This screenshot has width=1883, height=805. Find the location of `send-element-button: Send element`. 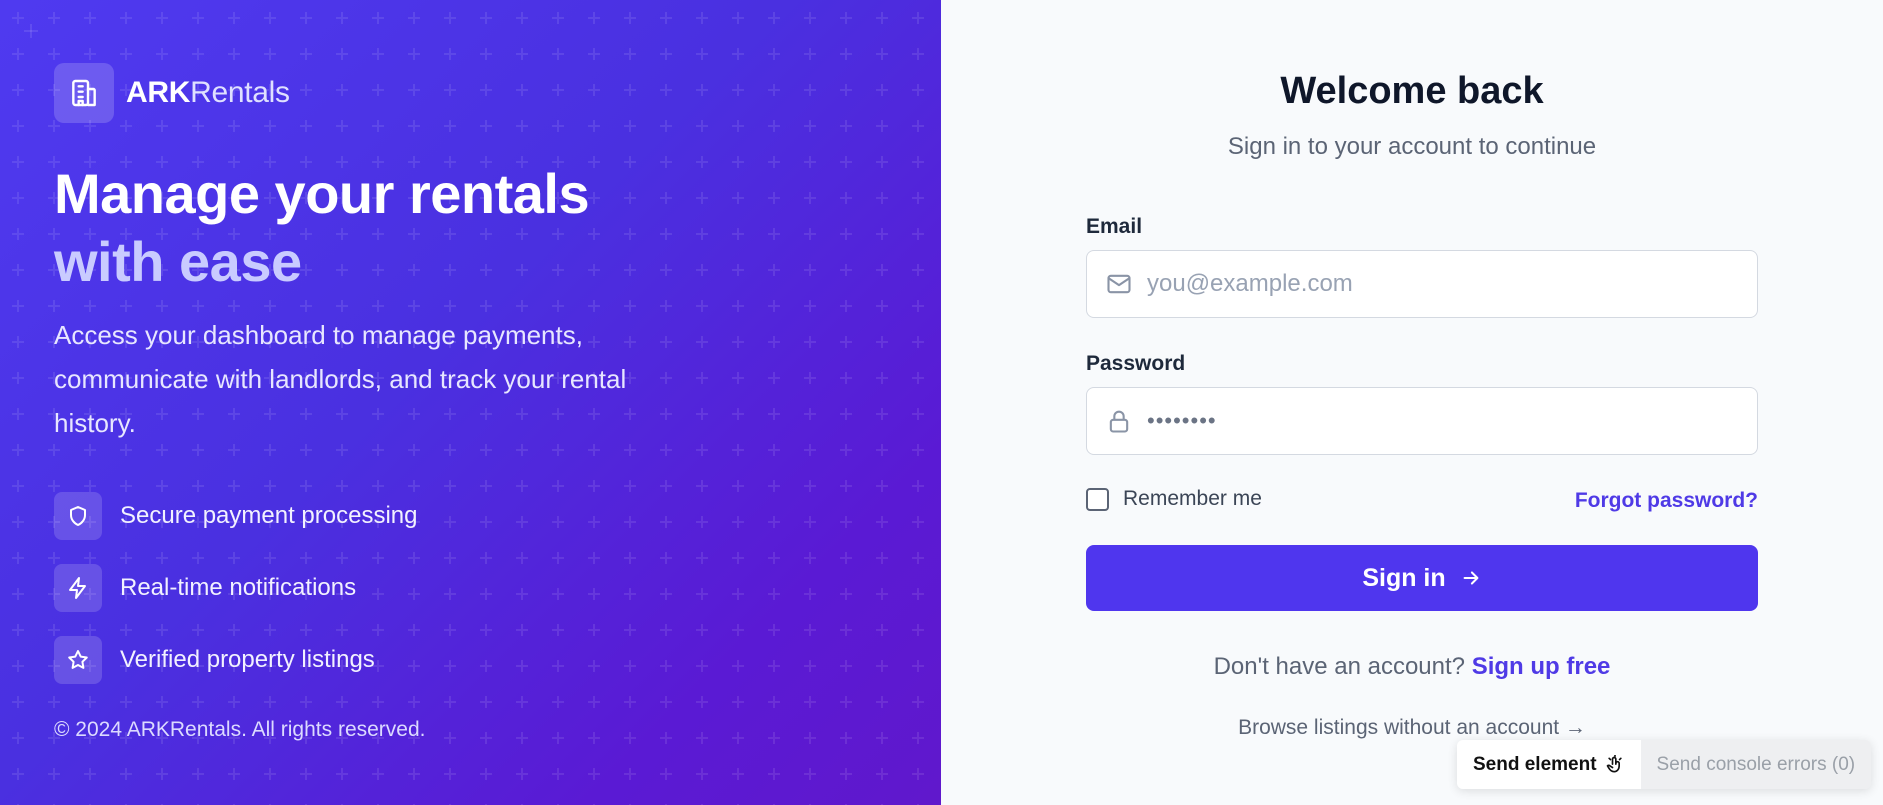

send-element-button: Send element is located at coordinates (1549, 764).